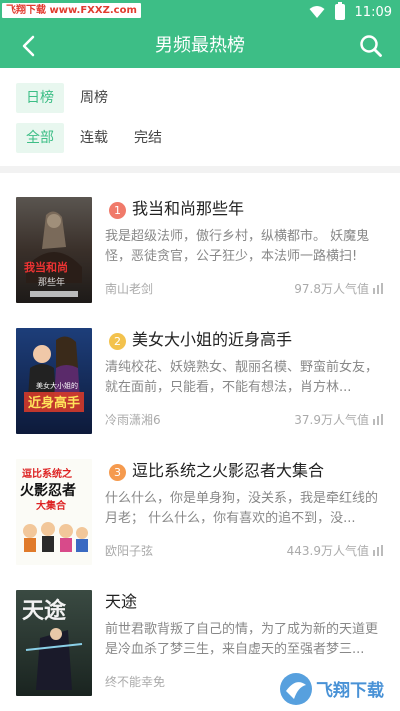 This screenshot has width=400, height=711. Describe the element at coordinates (71, 10) in the screenshot. I see `watermark-label: 飞翔下载 www.FXXZ.com` at that location.